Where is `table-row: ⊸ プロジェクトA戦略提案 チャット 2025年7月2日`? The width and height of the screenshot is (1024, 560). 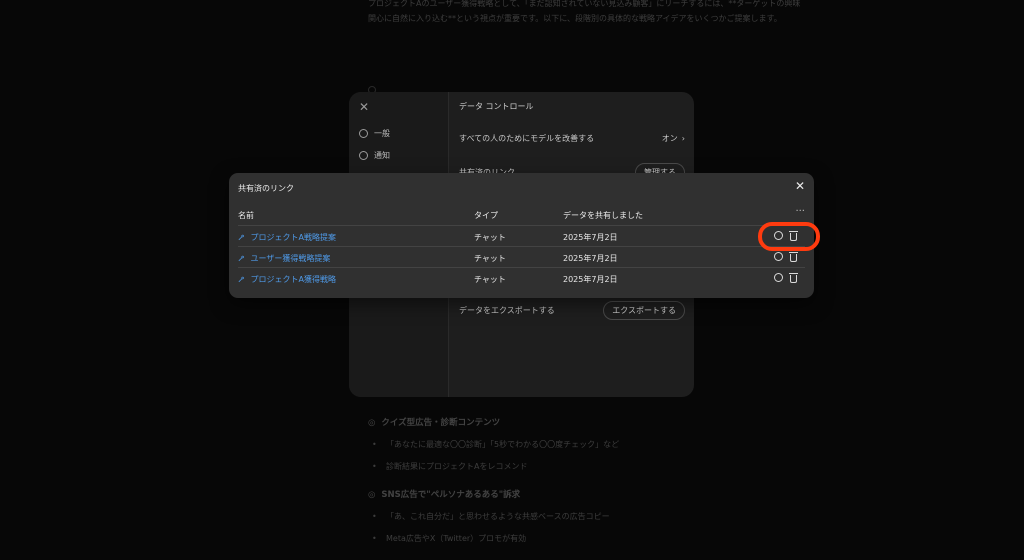 table-row: ⊸ プロジェクトA戦略提案 チャット 2025年7月2日 is located at coordinates (520, 235).